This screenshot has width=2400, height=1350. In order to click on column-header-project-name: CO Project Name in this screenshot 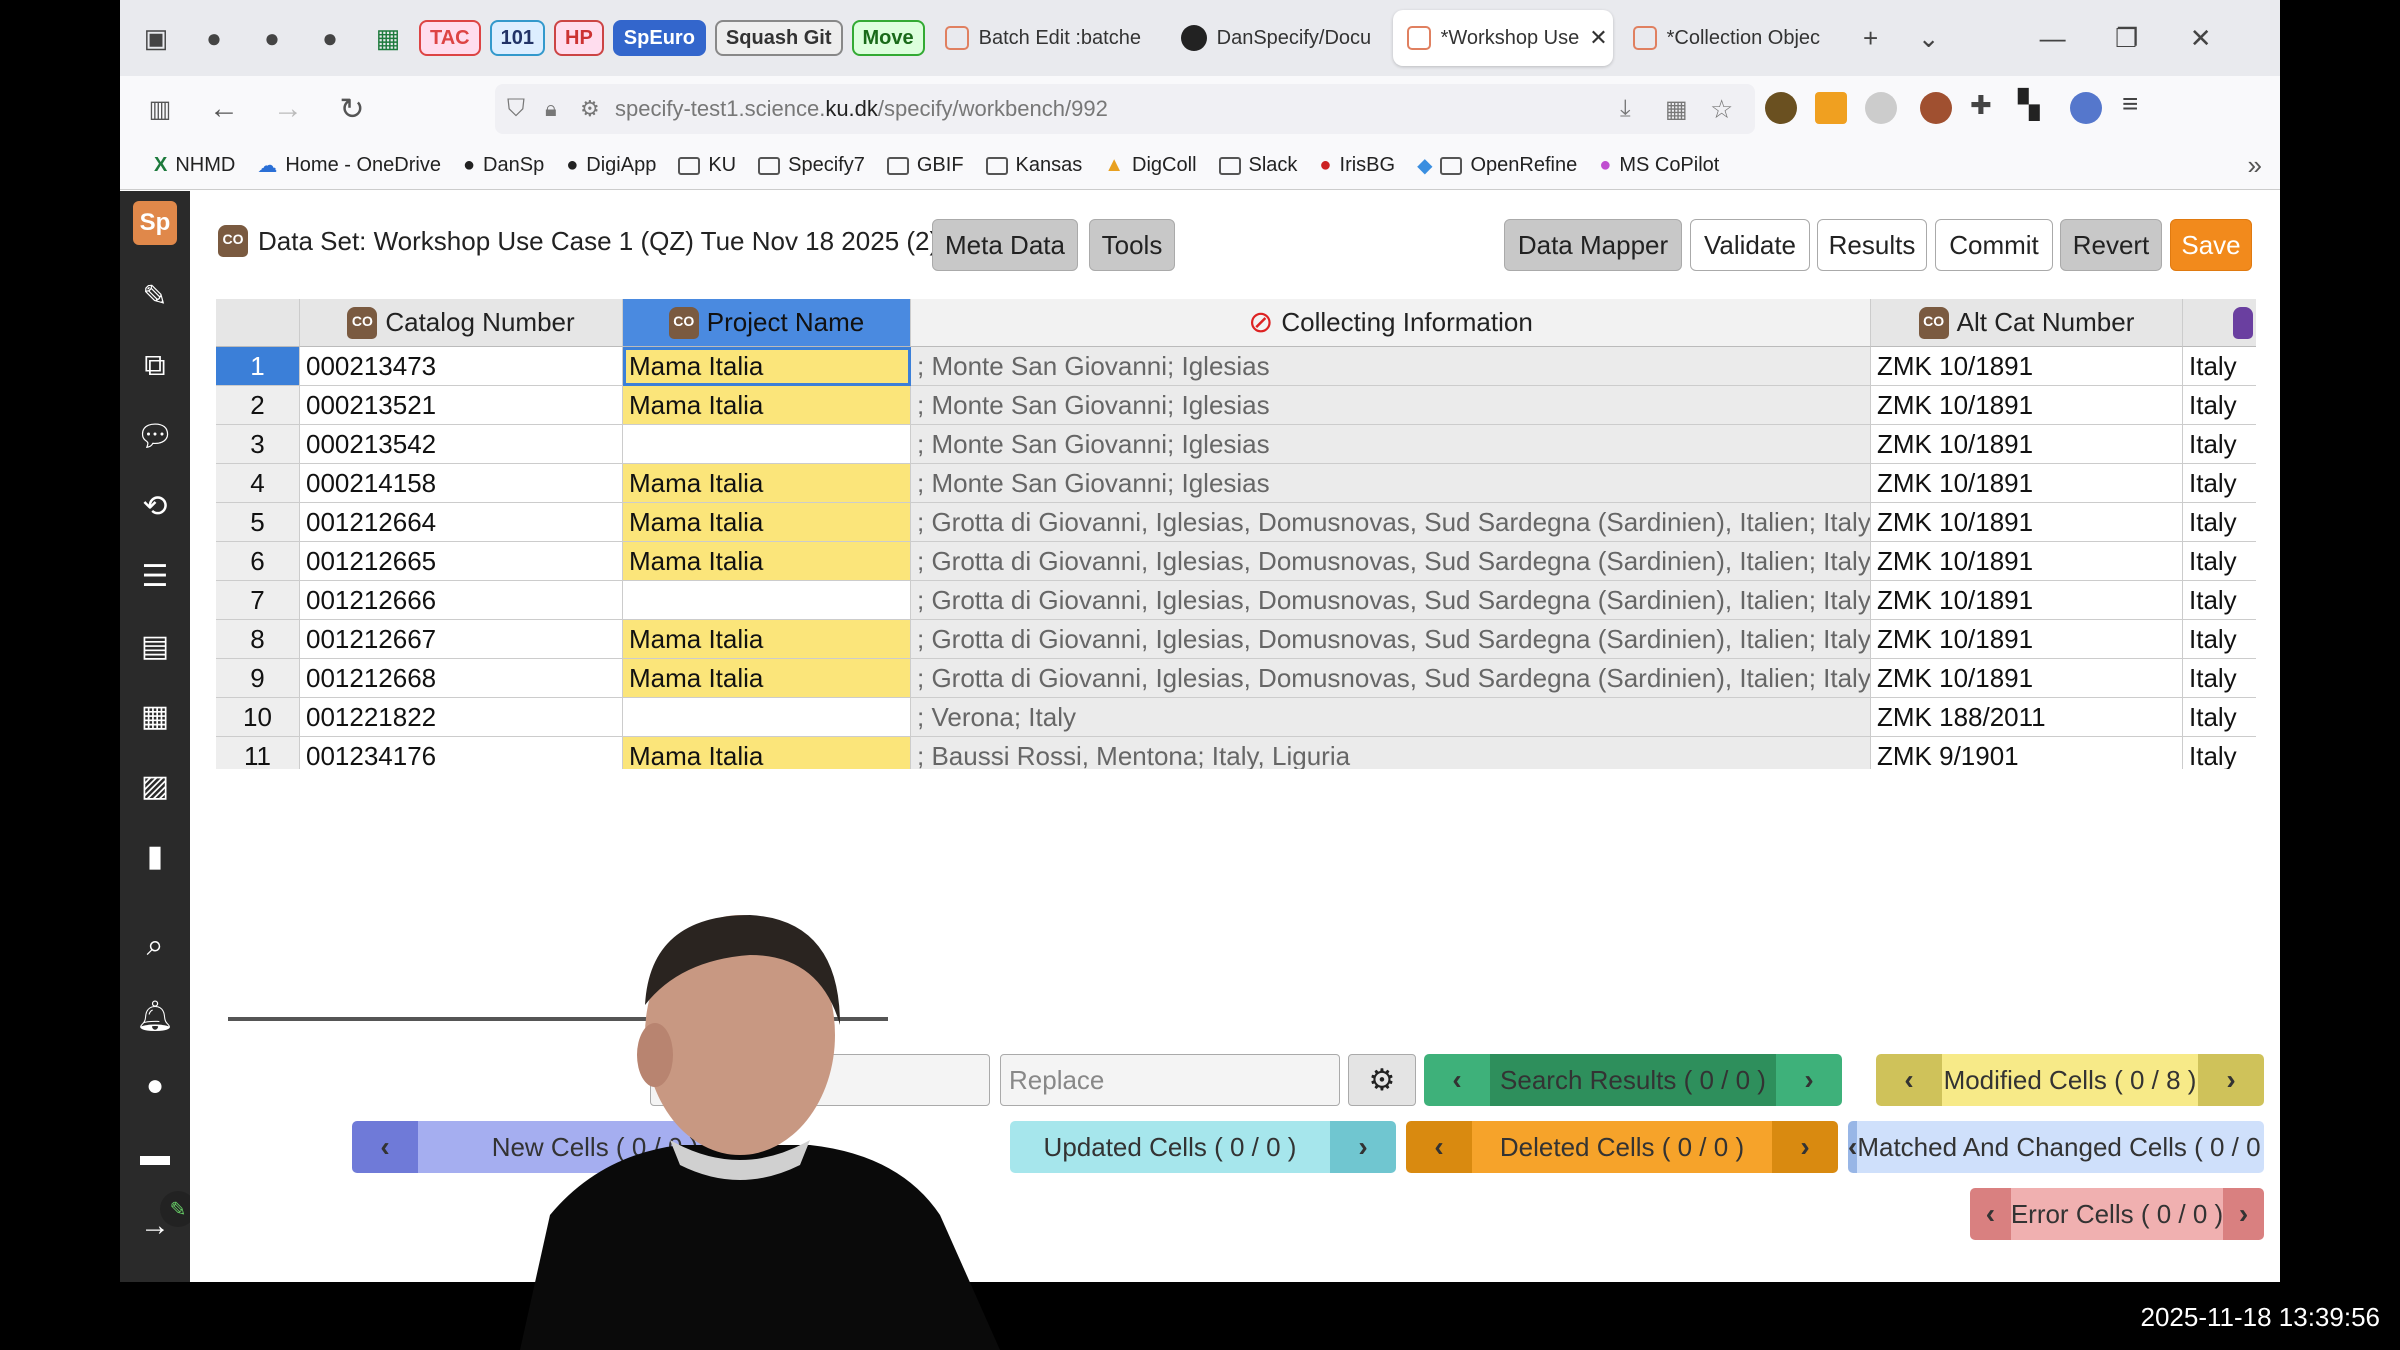, I will do `click(767, 323)`.